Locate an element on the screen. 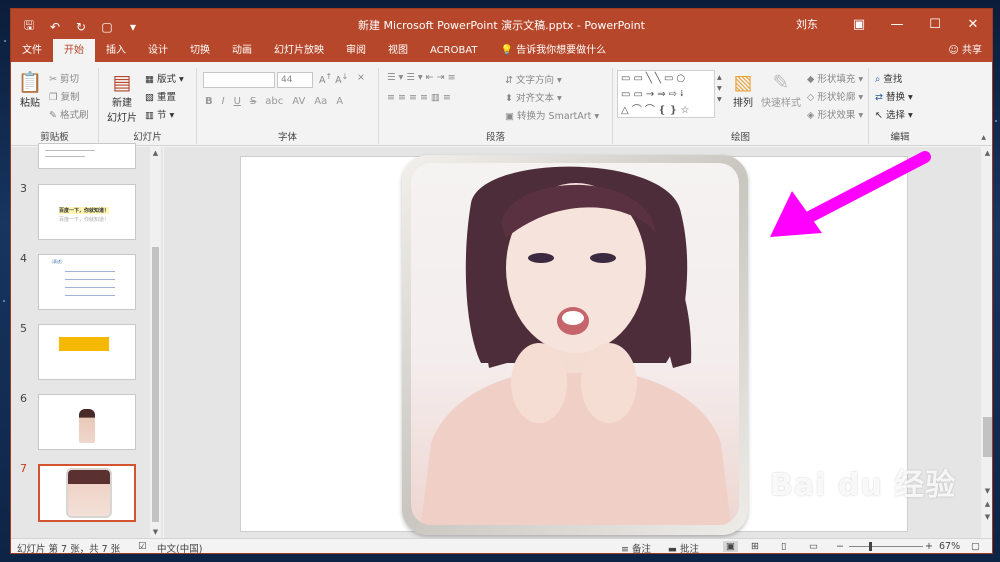 The width and height of the screenshot is (1000, 562). font-color-button: A is located at coordinates (339, 101).